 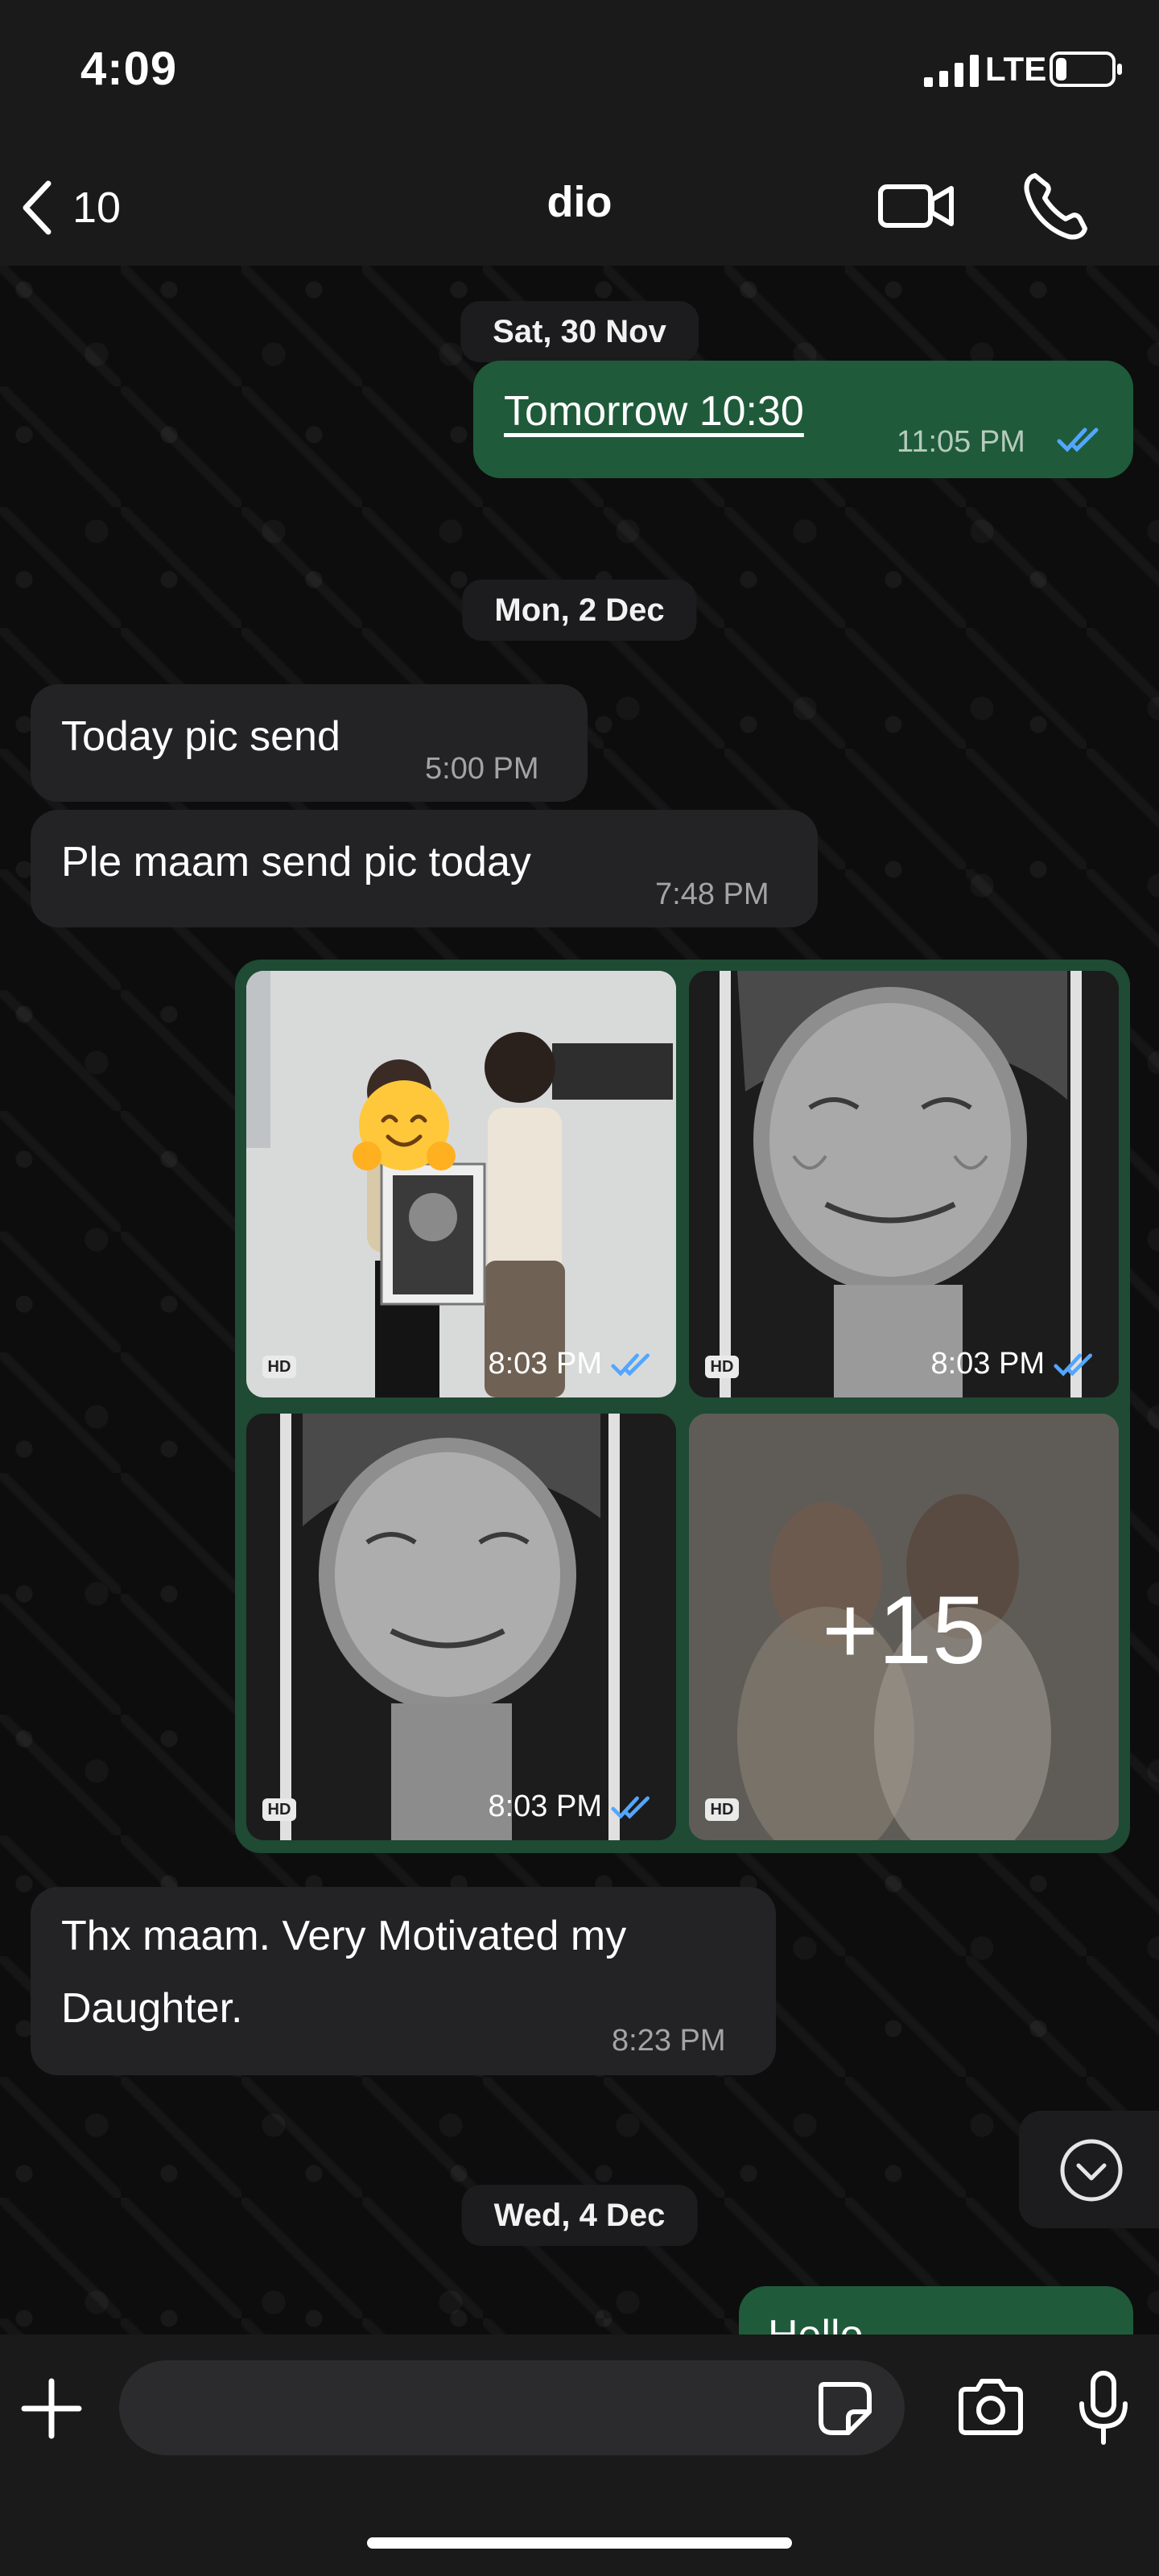 I want to click on photo-more-thumbnail: +15 HD, so click(x=904, y=1627).